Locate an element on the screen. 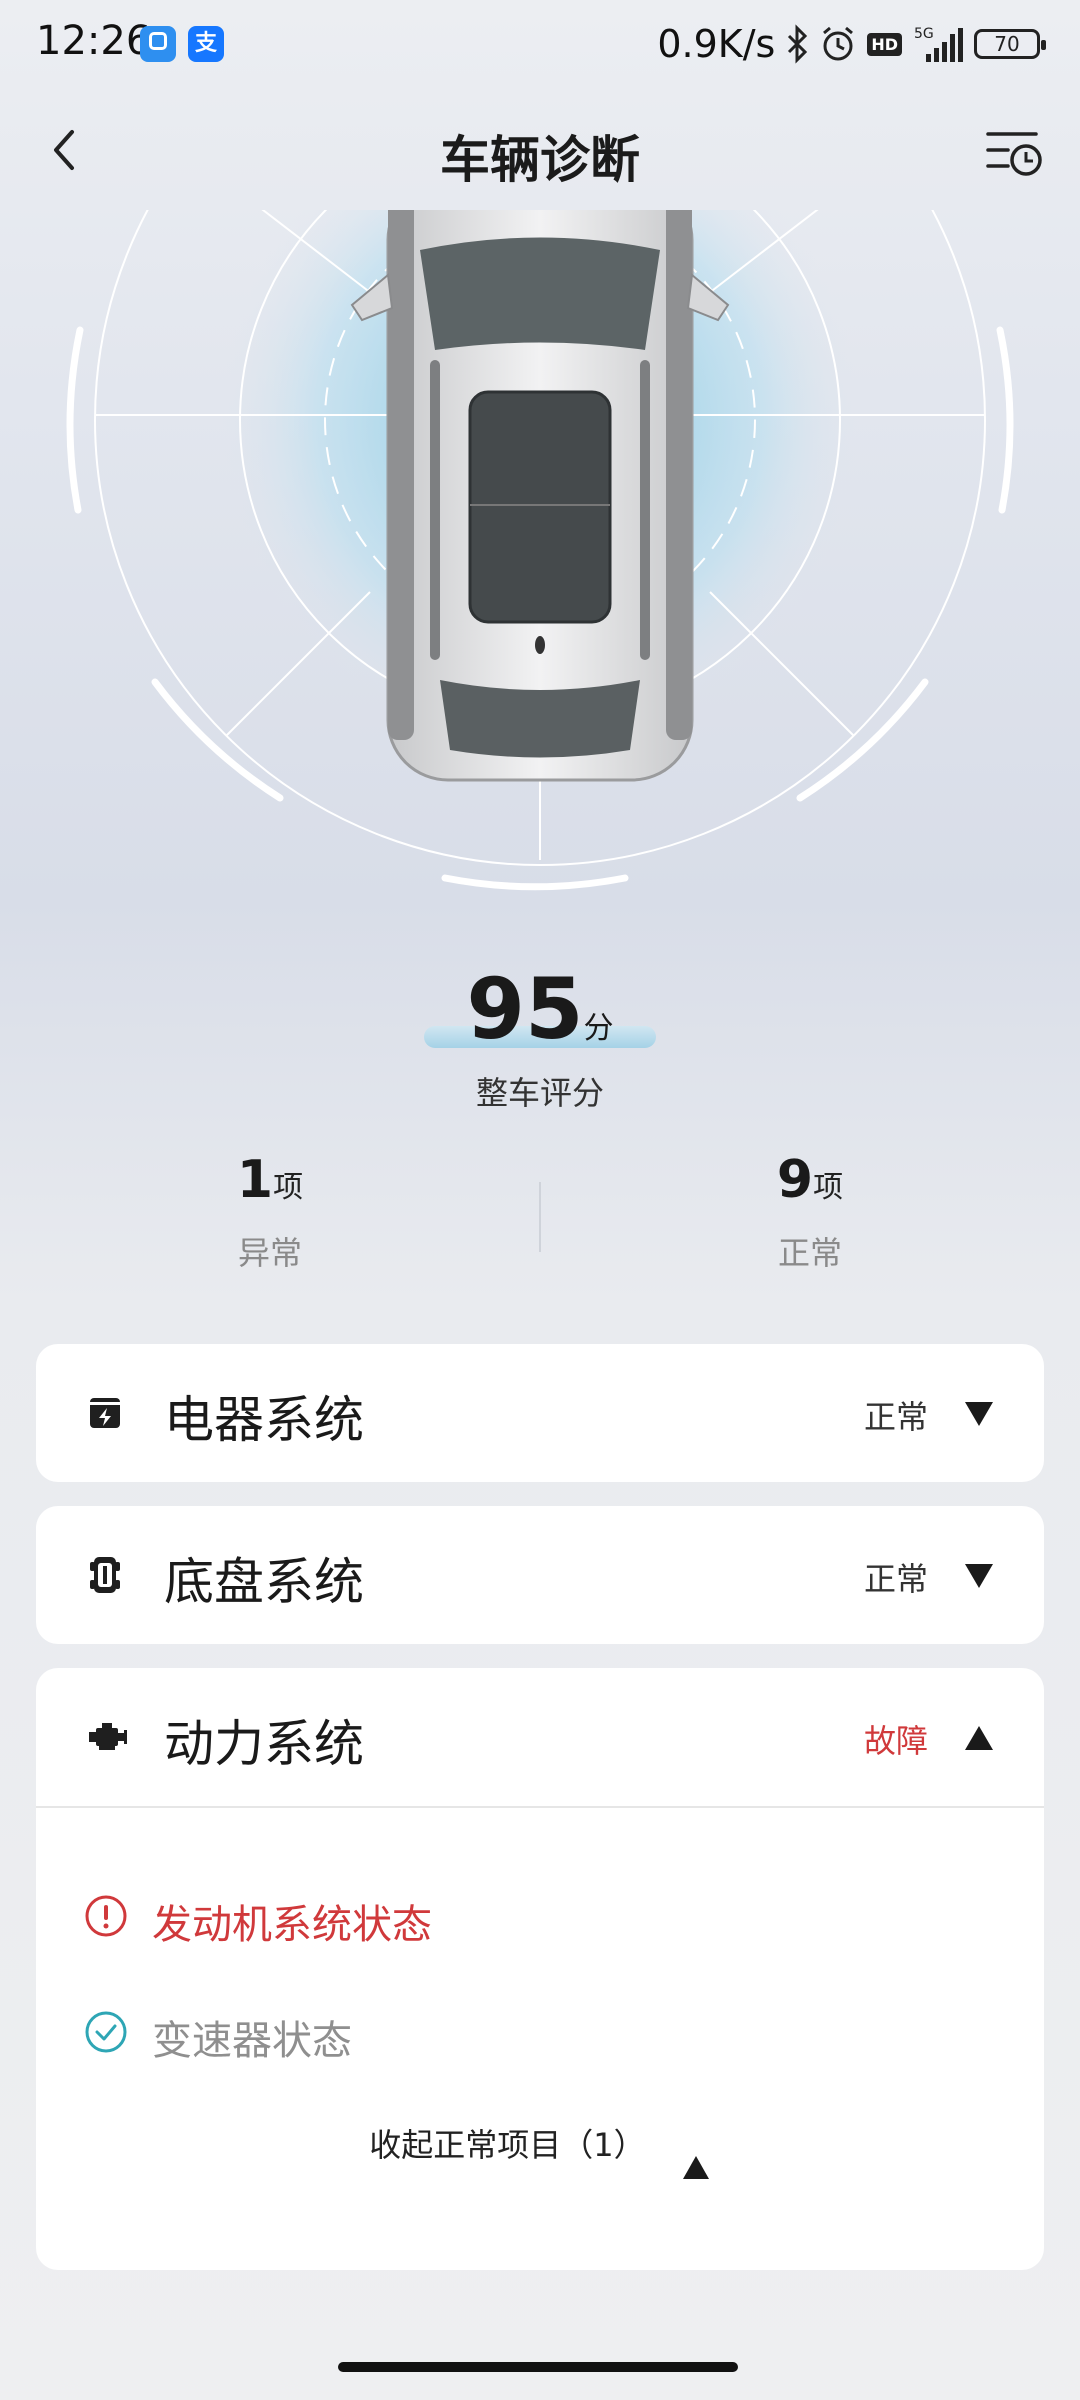 This screenshot has height=2400, width=1080. power-system-status: 故障 is located at coordinates (895, 1741).